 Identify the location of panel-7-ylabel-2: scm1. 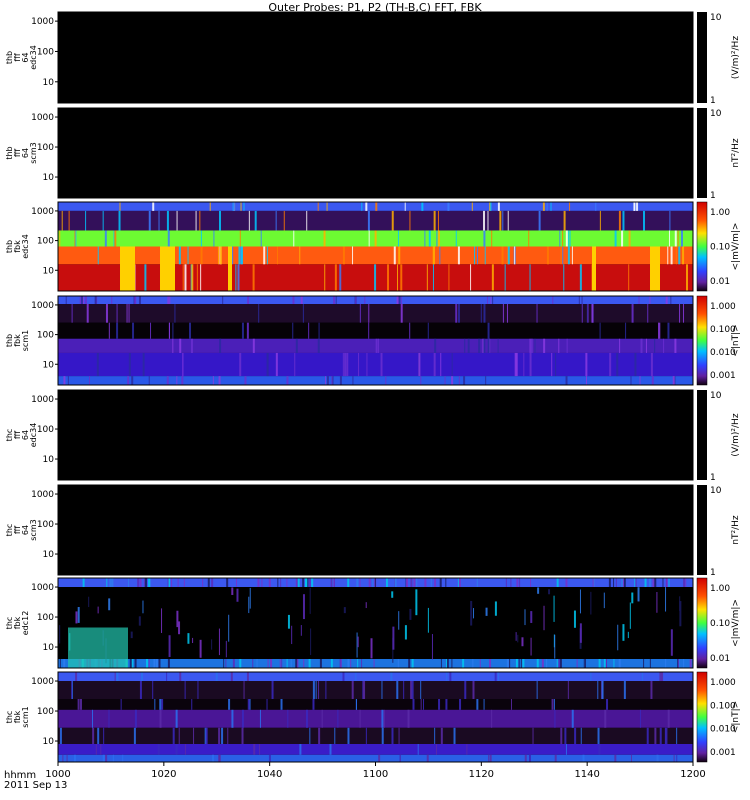
(25, 716).